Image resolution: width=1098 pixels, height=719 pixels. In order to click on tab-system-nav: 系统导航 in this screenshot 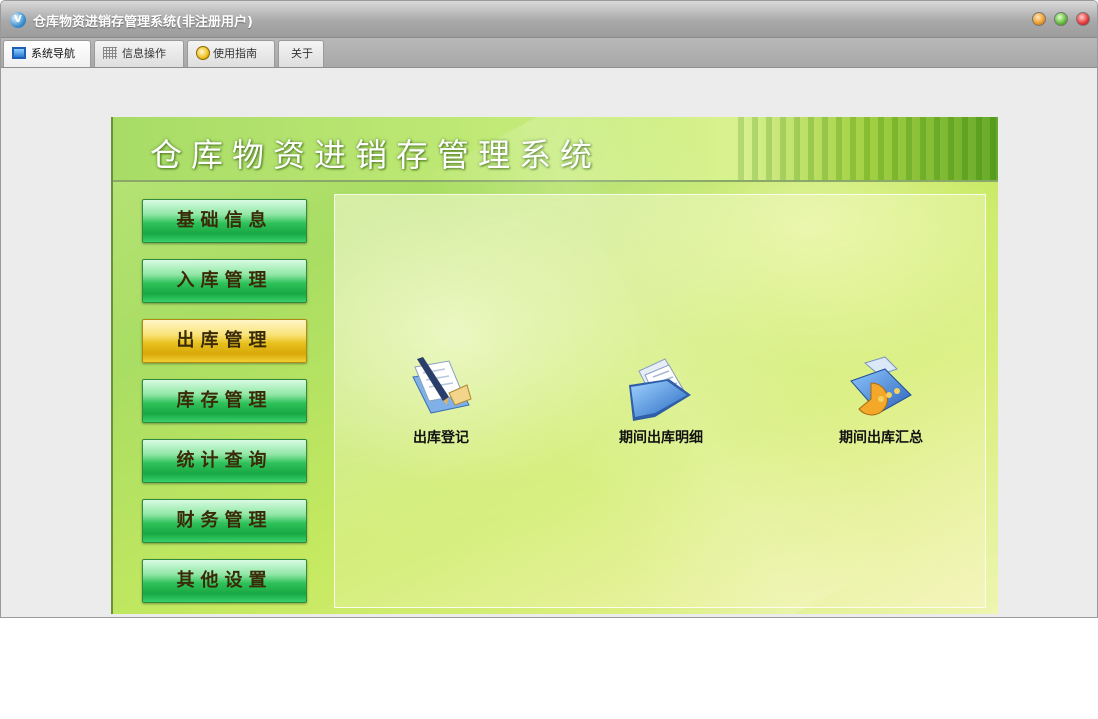, I will do `click(47, 53)`.